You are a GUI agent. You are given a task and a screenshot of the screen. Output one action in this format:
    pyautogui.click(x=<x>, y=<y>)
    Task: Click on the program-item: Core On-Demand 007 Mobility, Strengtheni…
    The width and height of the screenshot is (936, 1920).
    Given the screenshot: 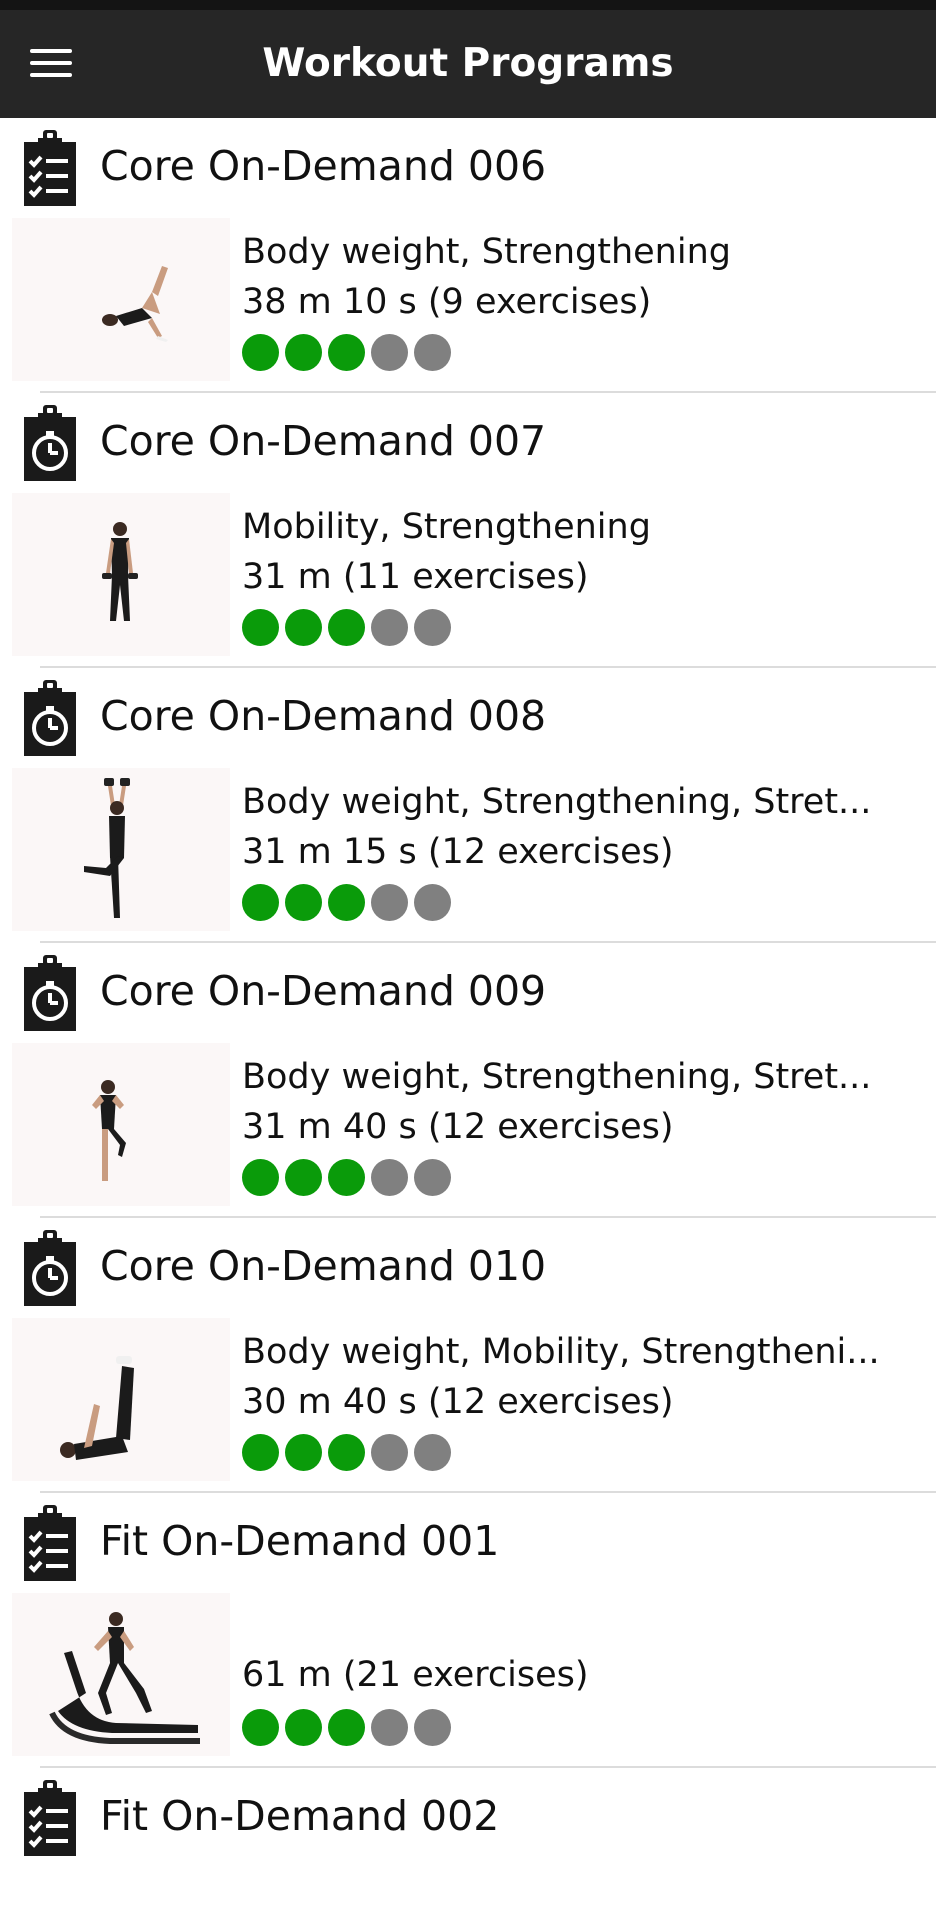 What is the action you would take?
    pyautogui.click(x=468, y=530)
    